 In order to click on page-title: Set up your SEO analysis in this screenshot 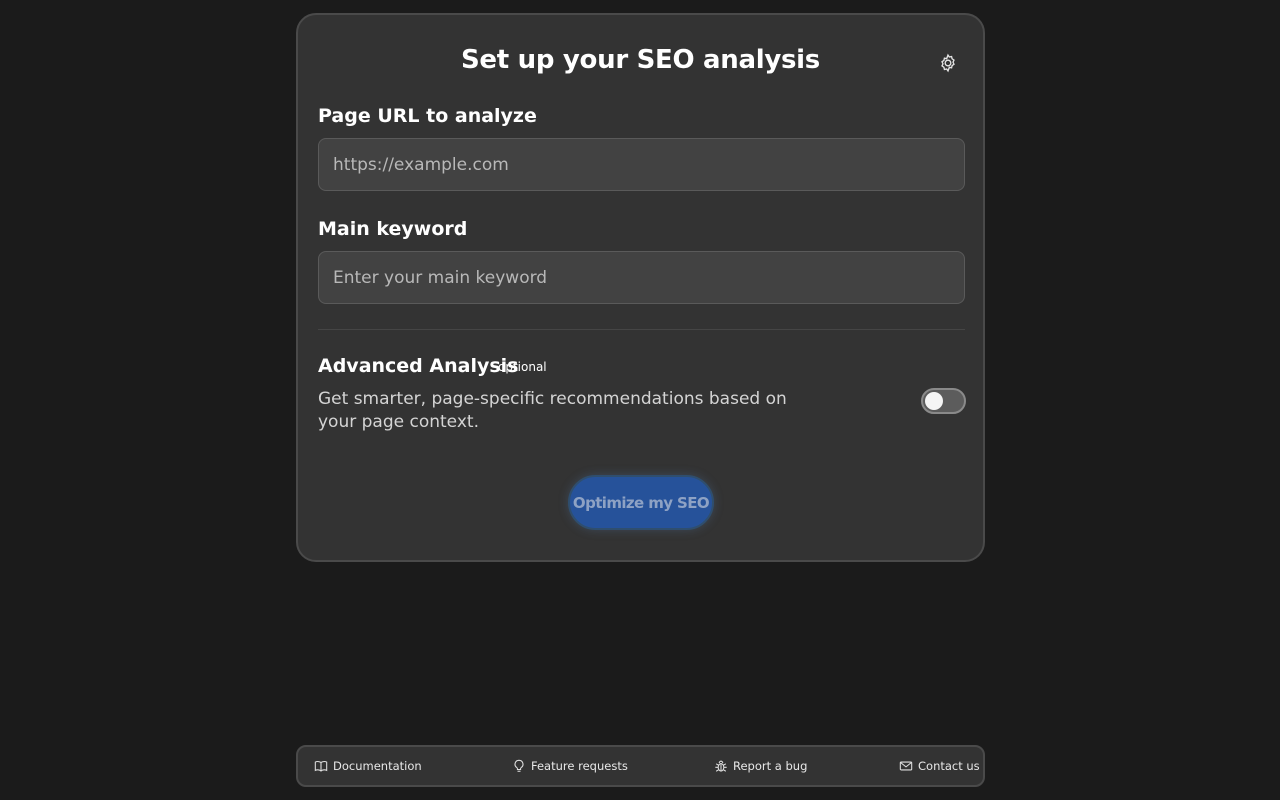, I will do `click(640, 60)`.